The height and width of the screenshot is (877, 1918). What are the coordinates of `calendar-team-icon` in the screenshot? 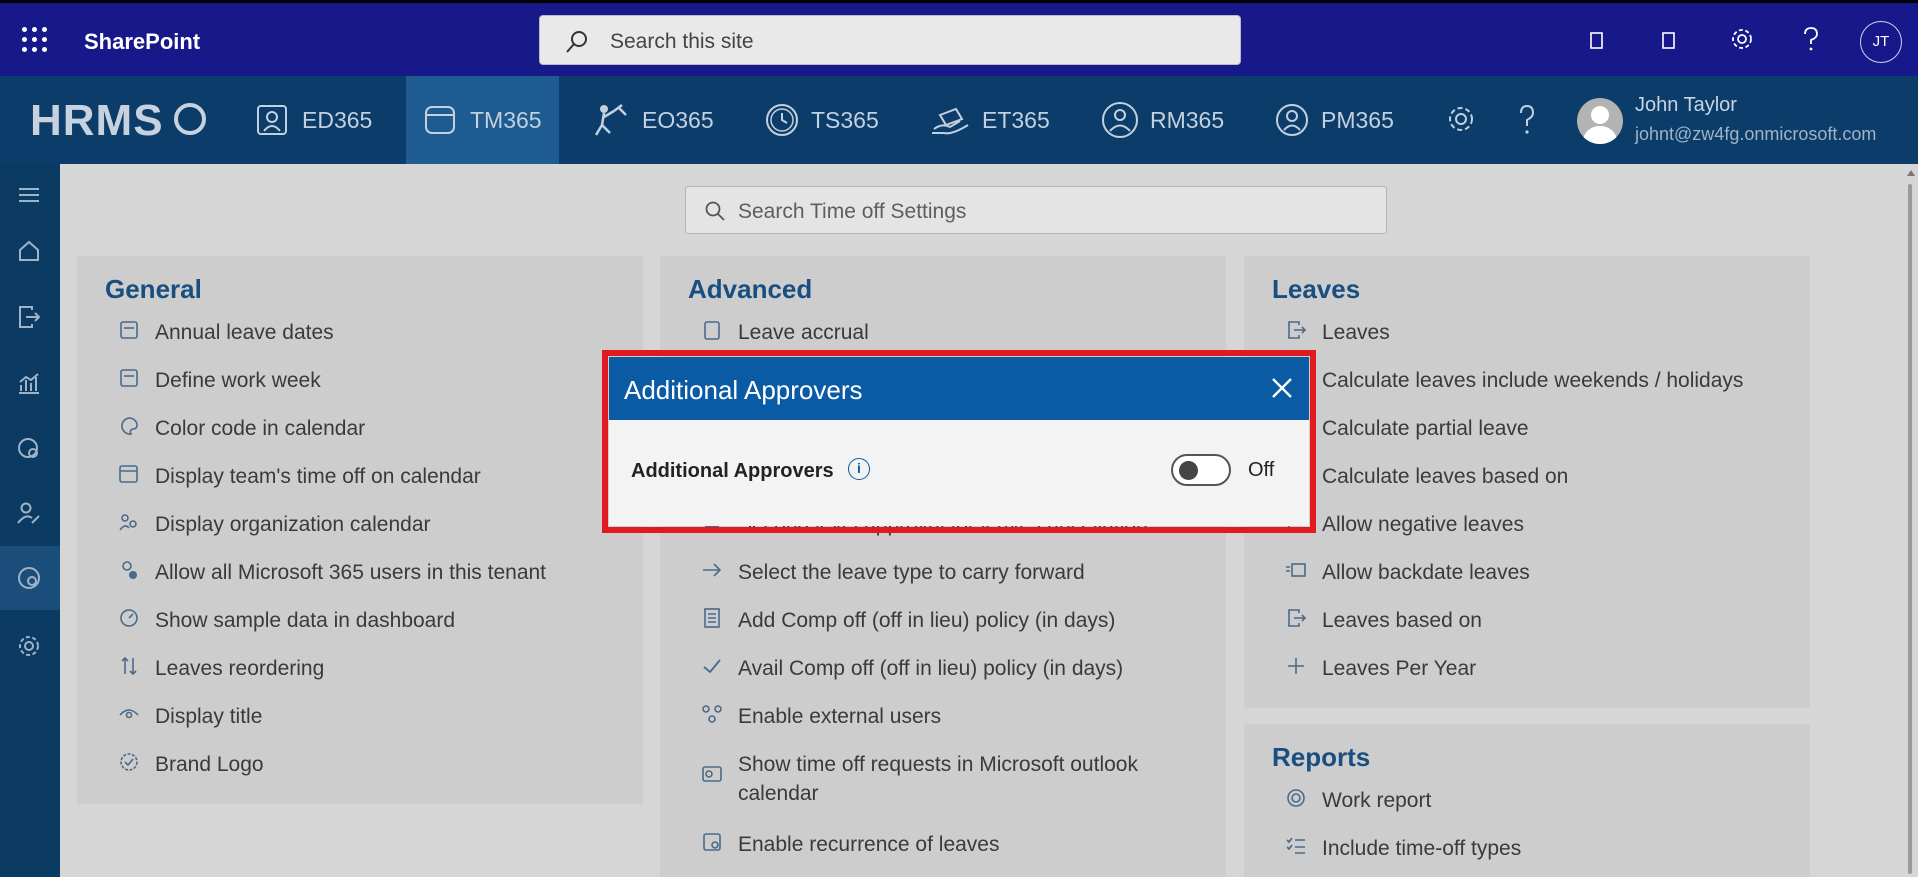 It's located at (128, 474).